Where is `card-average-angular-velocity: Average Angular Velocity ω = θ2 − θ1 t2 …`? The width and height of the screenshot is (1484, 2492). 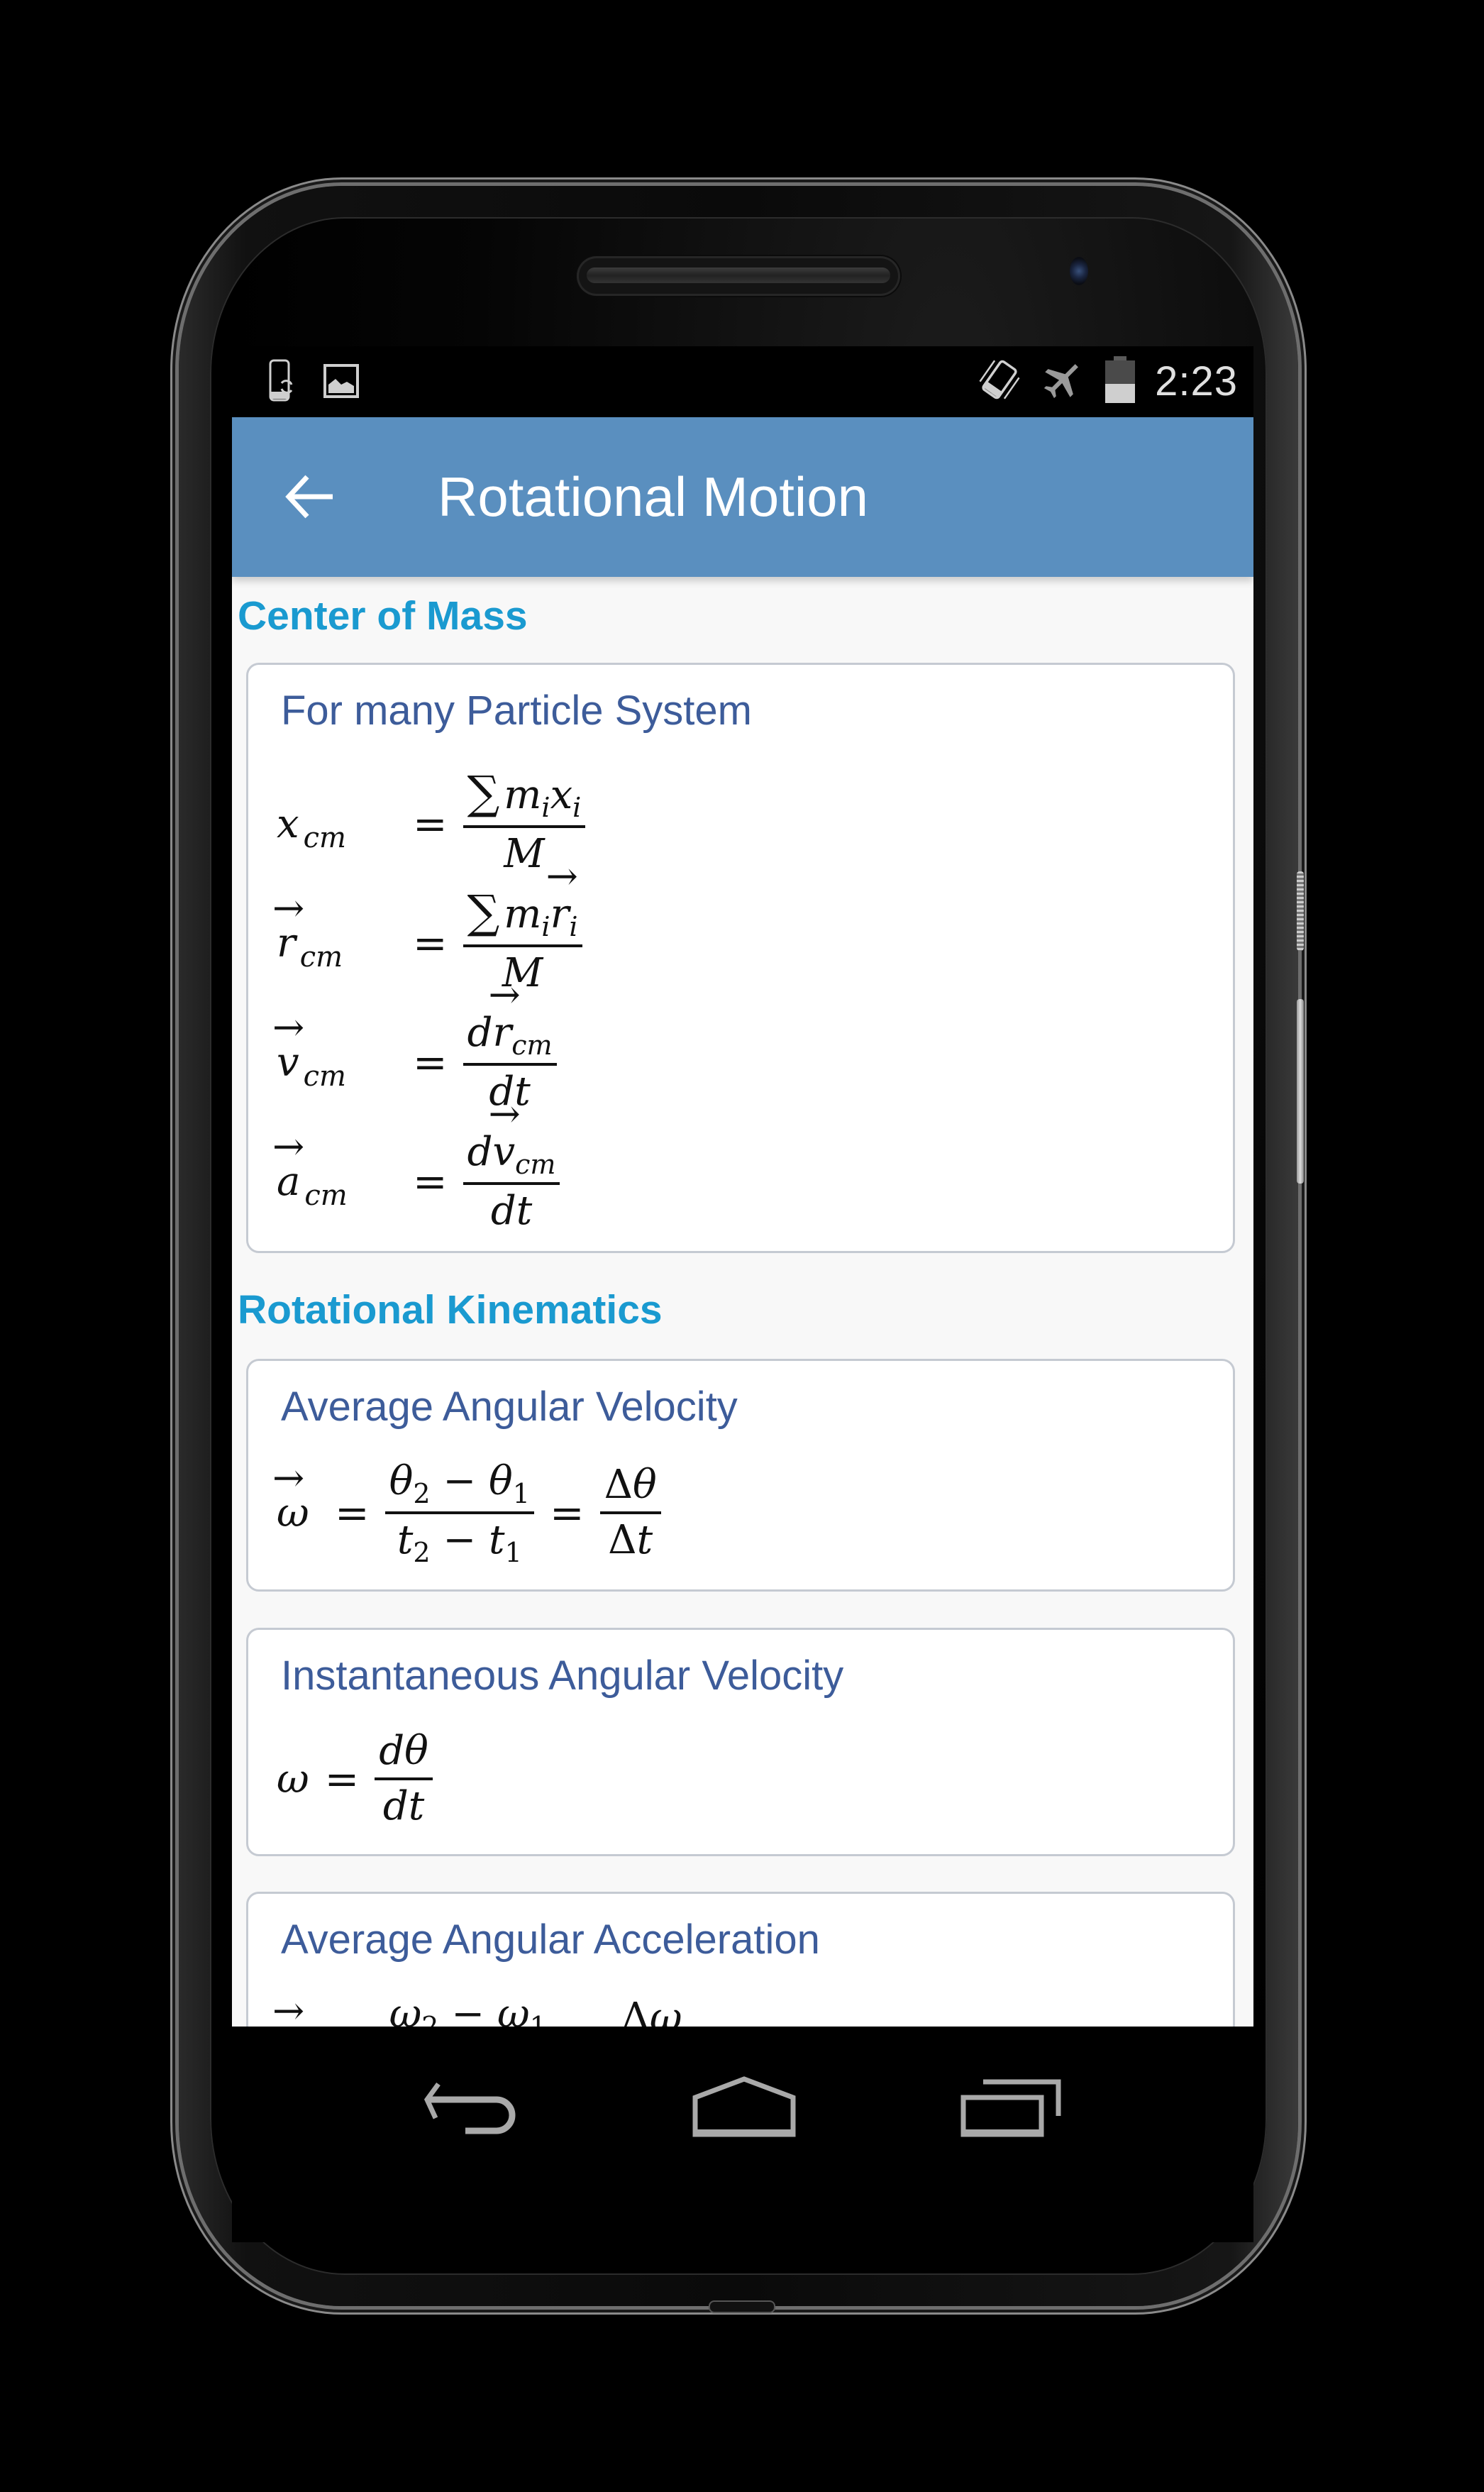
card-average-angular-velocity: Average Angular Velocity ω = θ2 − θ1 t2 … is located at coordinates (740, 1475).